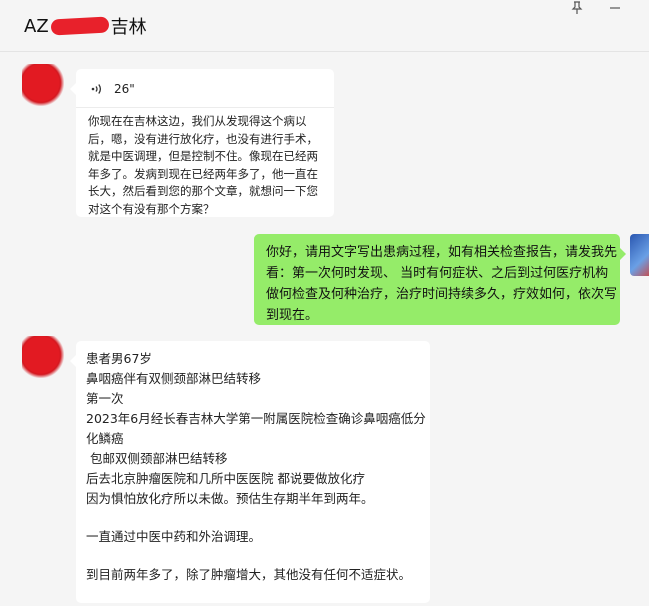  I want to click on voice-wave-icon, so click(96, 89).